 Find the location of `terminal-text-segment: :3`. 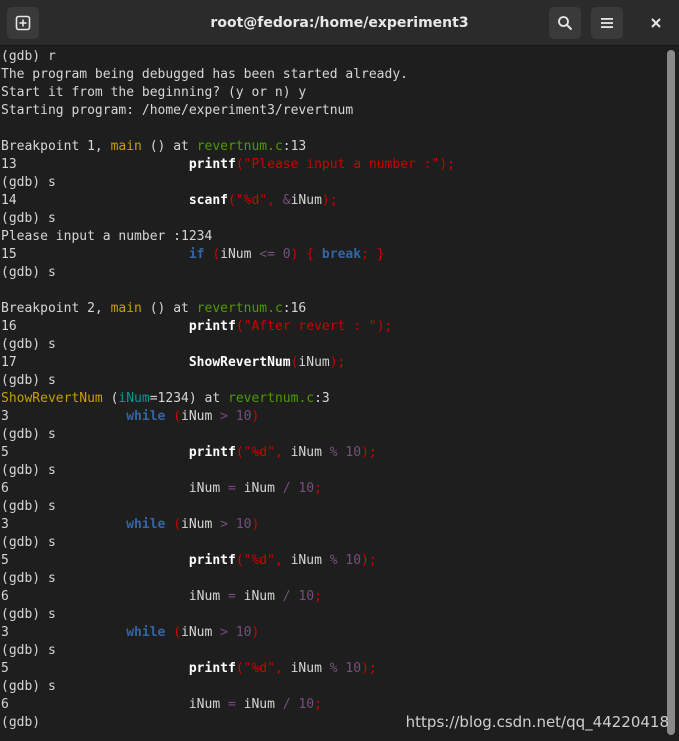

terminal-text-segment: :3 is located at coordinates (322, 398).